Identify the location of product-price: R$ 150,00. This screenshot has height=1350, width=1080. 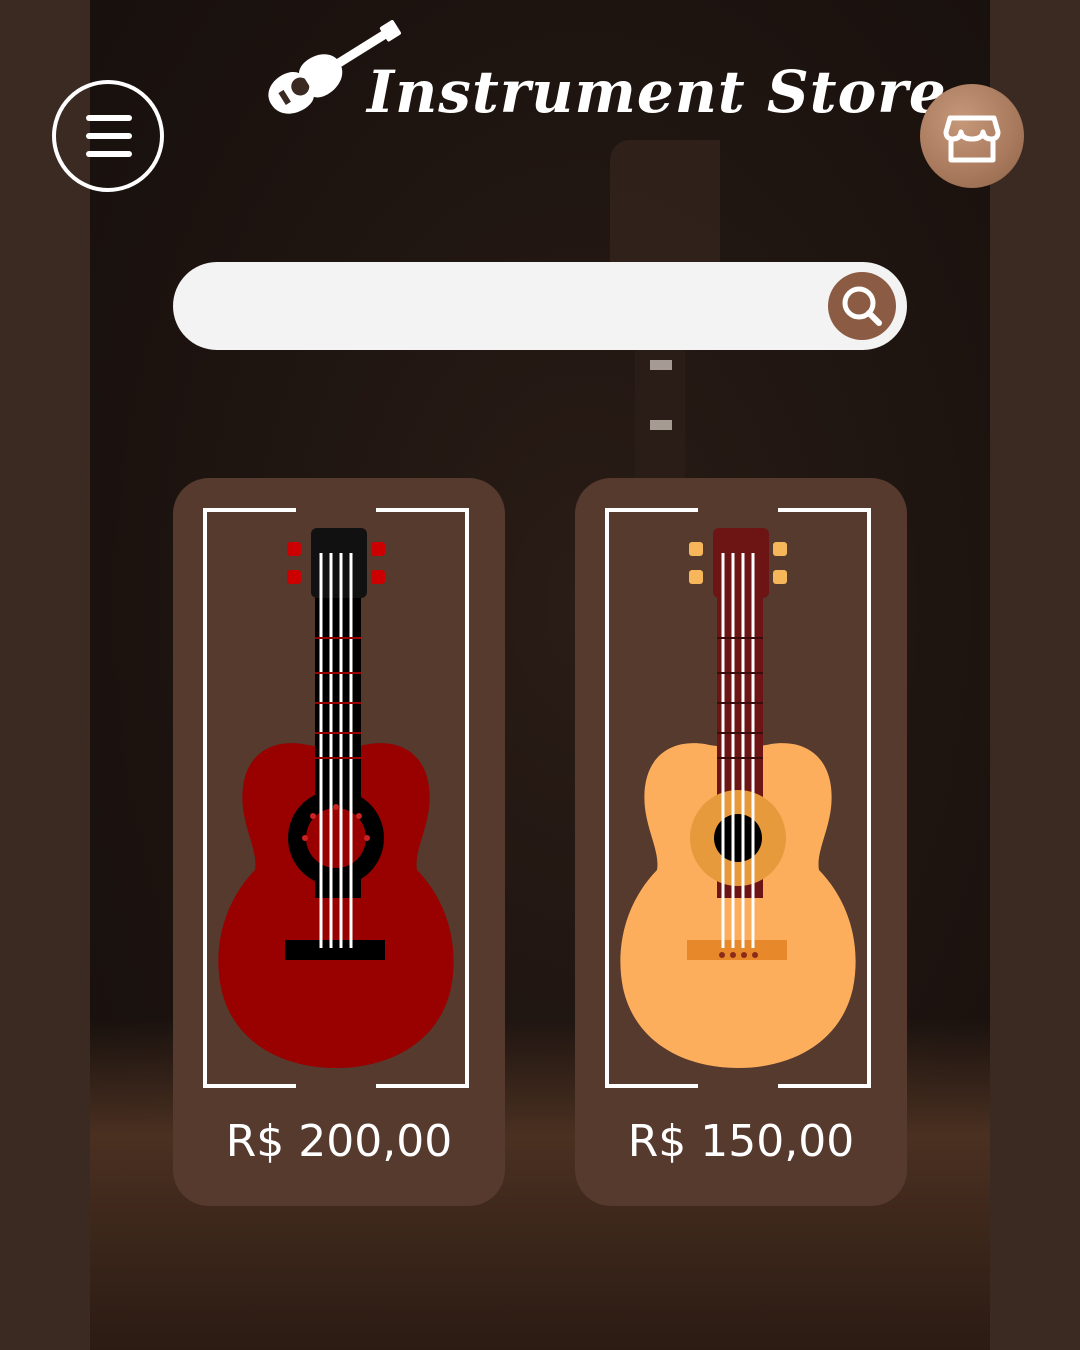
(741, 1141).